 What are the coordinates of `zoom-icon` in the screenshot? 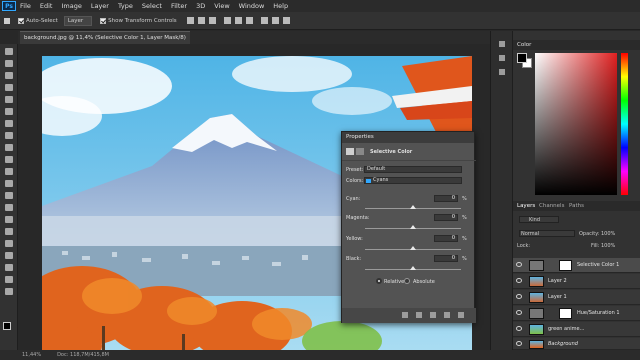 It's located at (9, 279).